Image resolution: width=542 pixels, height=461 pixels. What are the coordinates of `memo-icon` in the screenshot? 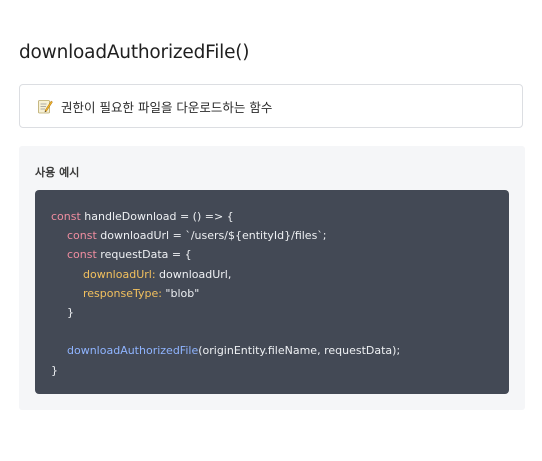 It's located at (45, 107).